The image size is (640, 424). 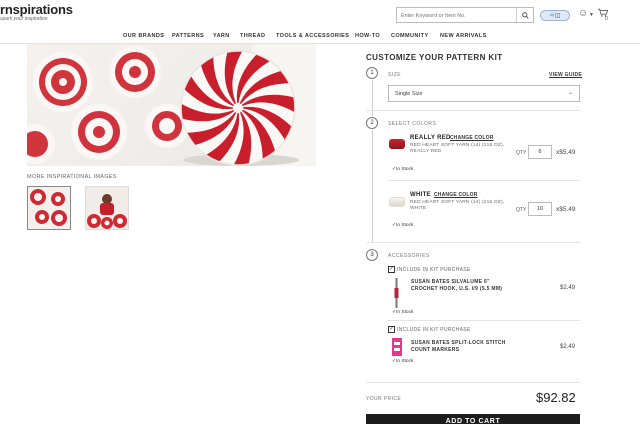 What do you see at coordinates (484, 93) in the screenshot?
I see `size-select: Single Size ⌄` at bounding box center [484, 93].